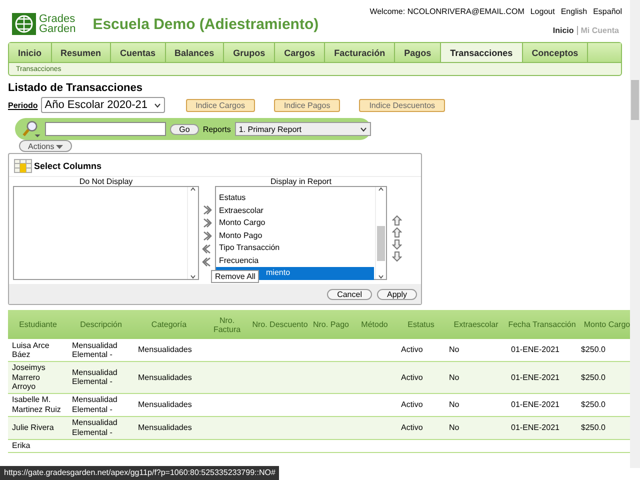 This screenshot has width=640, height=480. What do you see at coordinates (184, 129) in the screenshot?
I see `go-button: Go` at bounding box center [184, 129].